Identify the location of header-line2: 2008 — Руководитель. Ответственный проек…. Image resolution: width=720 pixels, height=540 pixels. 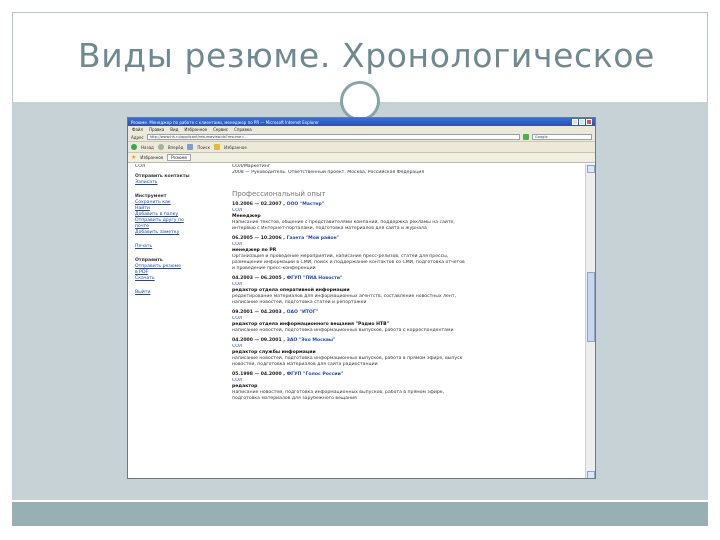
(328, 172).